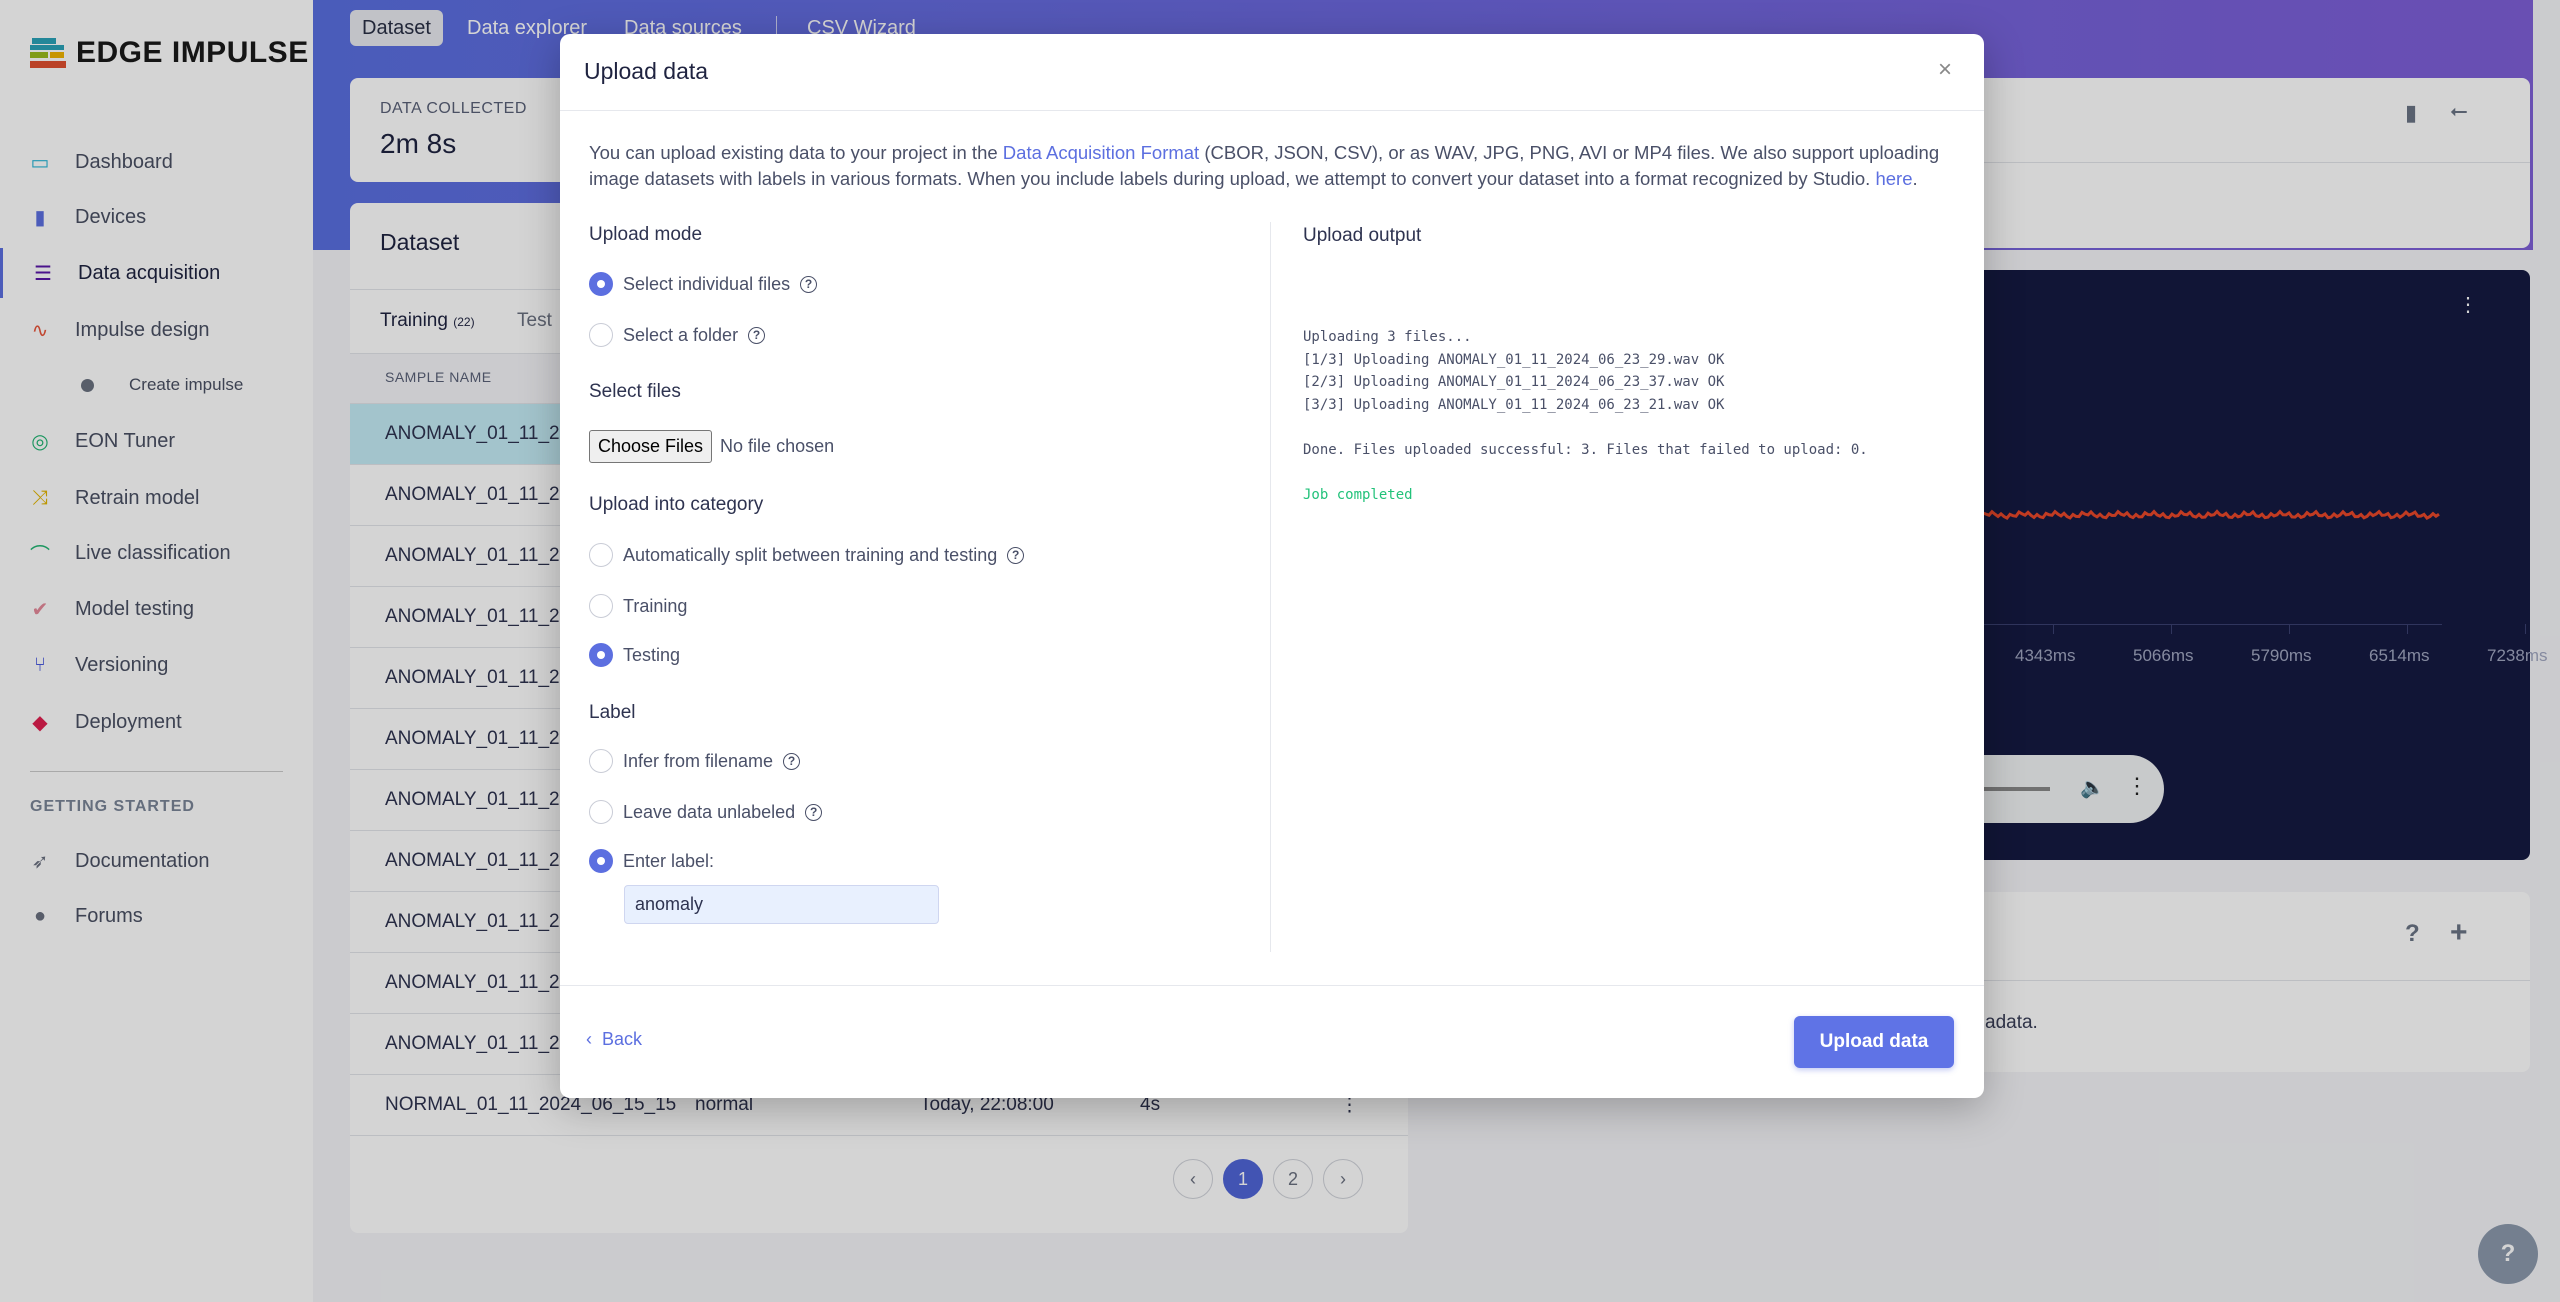 The width and height of the screenshot is (2560, 1302). I want to click on label-input, so click(781, 904).